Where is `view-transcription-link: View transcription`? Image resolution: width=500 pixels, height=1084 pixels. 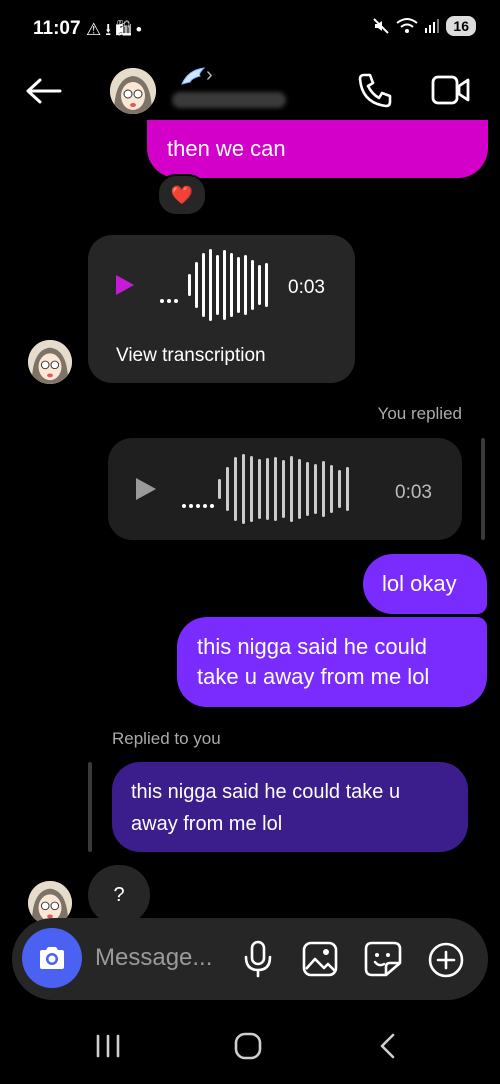
view-transcription-link: View transcription is located at coordinates (191, 356).